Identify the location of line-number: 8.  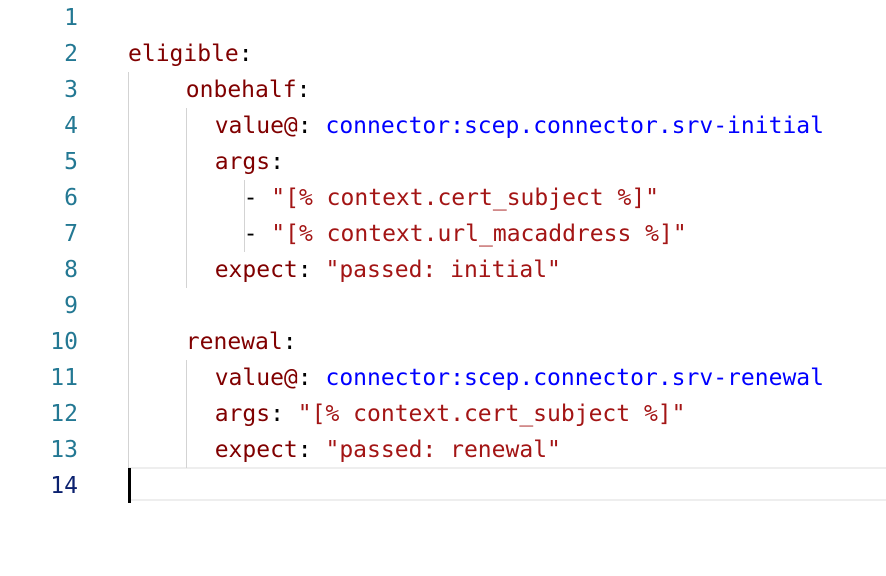
(71, 270).